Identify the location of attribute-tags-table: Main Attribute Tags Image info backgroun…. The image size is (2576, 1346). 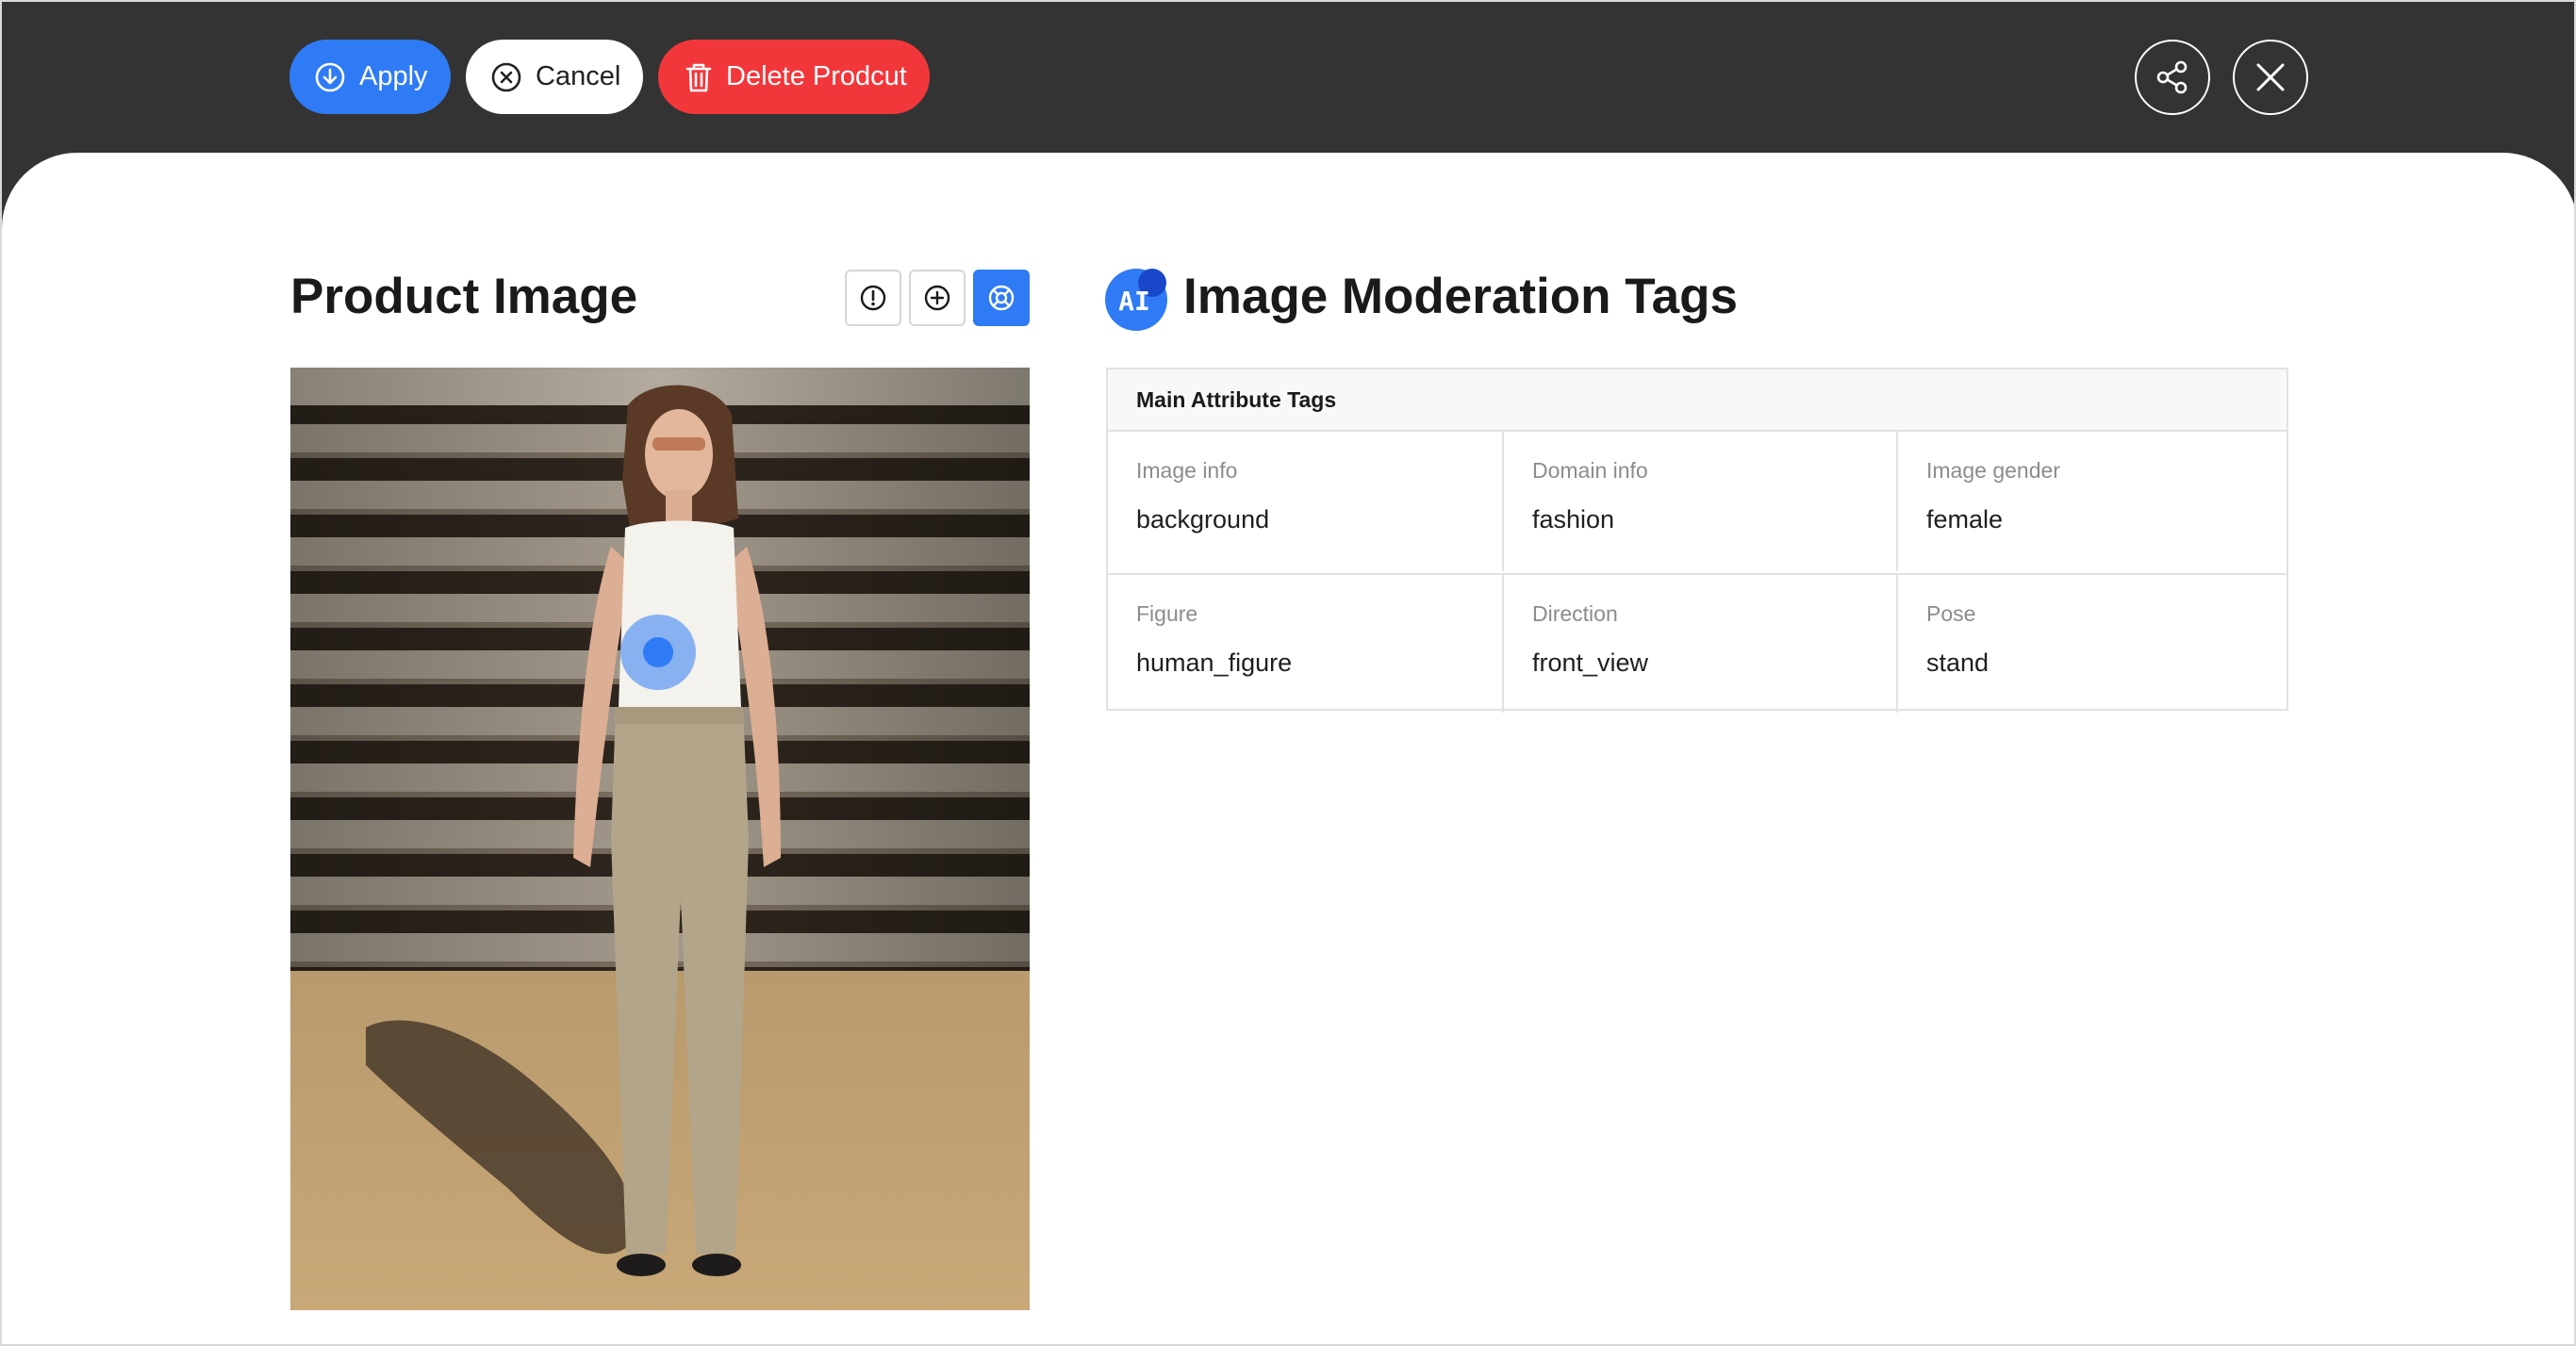
(1697, 540).